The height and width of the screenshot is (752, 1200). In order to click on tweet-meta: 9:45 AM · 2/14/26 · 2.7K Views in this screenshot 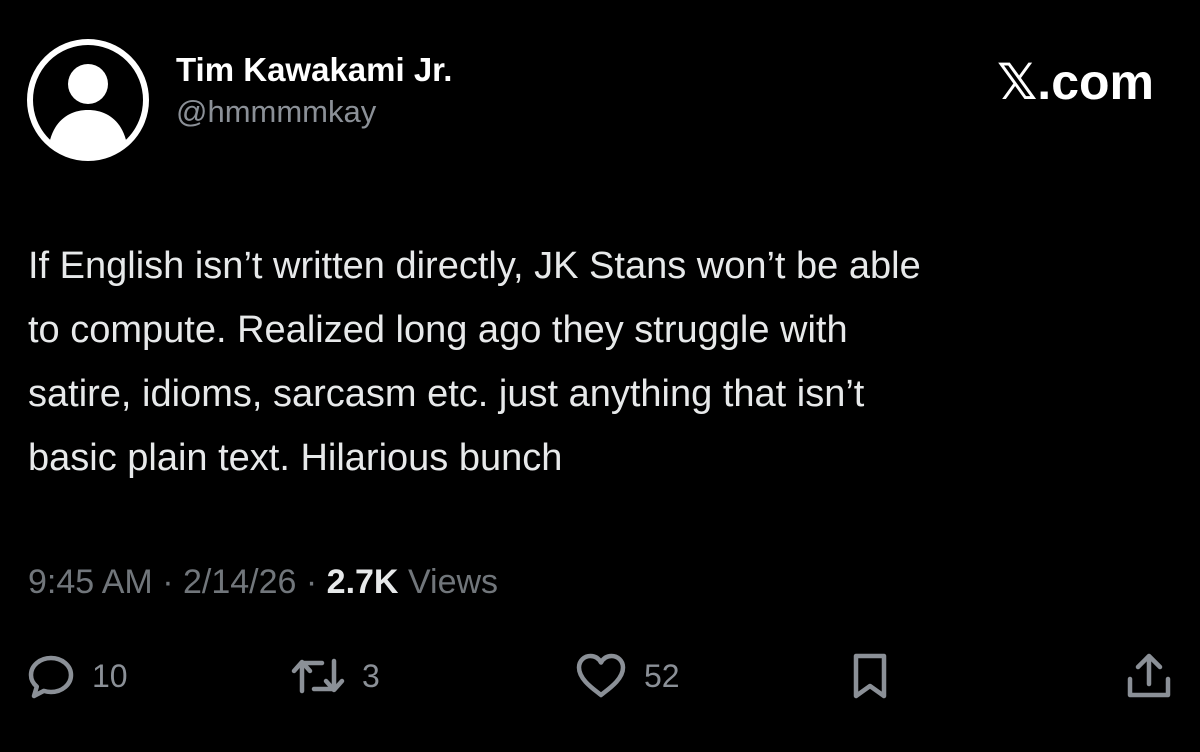, I will do `click(263, 582)`.